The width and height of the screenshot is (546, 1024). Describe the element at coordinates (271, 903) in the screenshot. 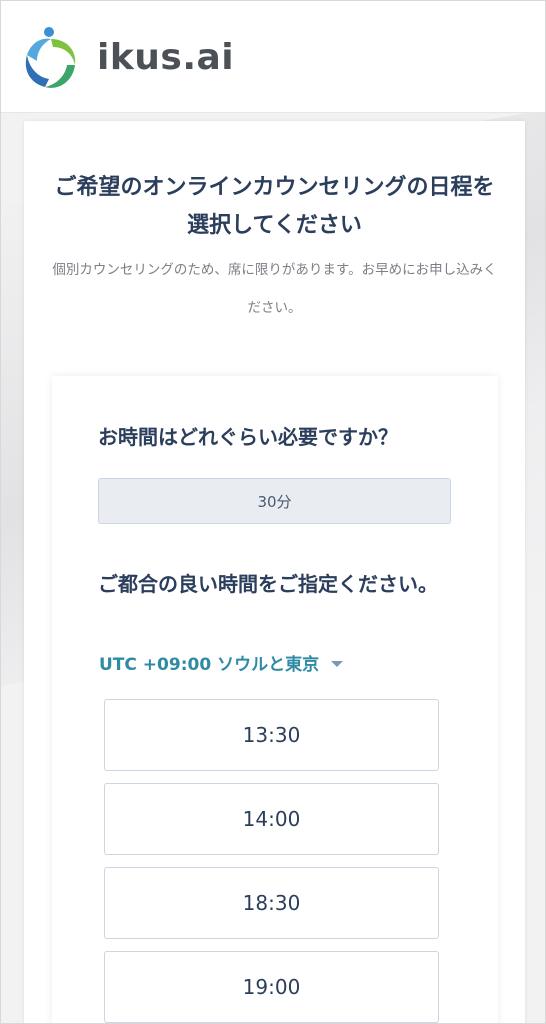

I see `time-slot: 18:30` at that location.